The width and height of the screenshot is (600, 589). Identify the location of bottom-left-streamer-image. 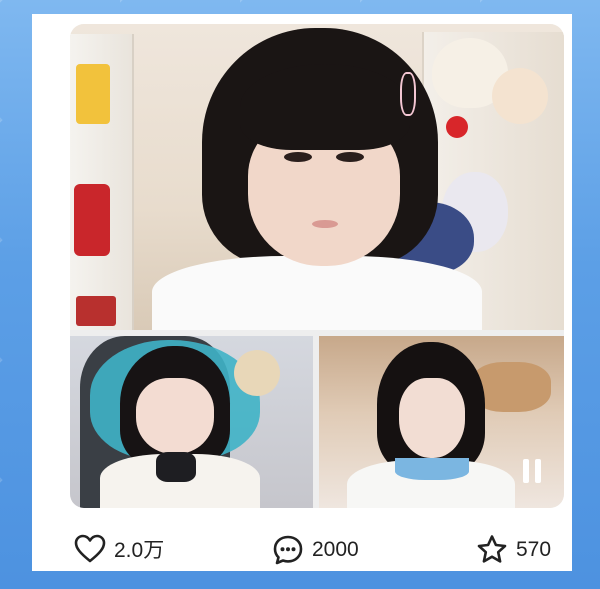
(191, 422).